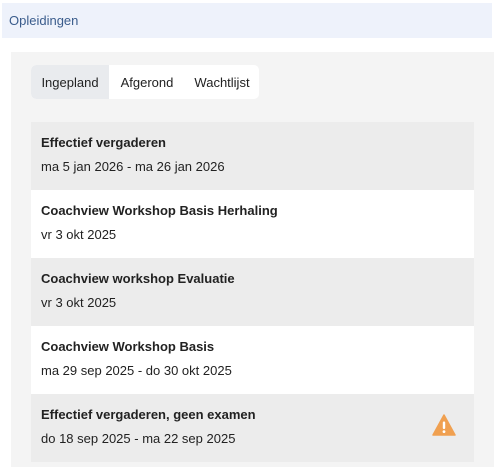 The width and height of the screenshot is (494, 467). I want to click on training-dates: ma 29 sep 2025 - do 30 okt 2025, so click(136, 370).